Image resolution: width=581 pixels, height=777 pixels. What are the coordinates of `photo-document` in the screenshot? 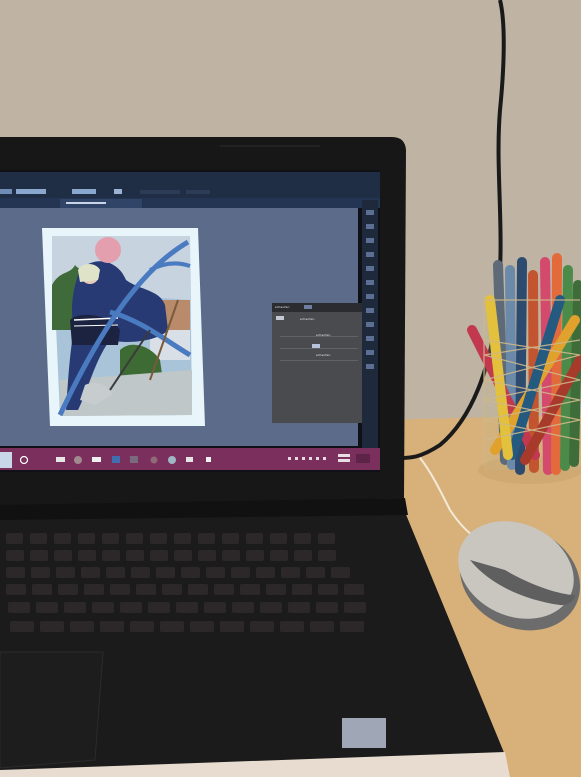 It's located at (123, 327).